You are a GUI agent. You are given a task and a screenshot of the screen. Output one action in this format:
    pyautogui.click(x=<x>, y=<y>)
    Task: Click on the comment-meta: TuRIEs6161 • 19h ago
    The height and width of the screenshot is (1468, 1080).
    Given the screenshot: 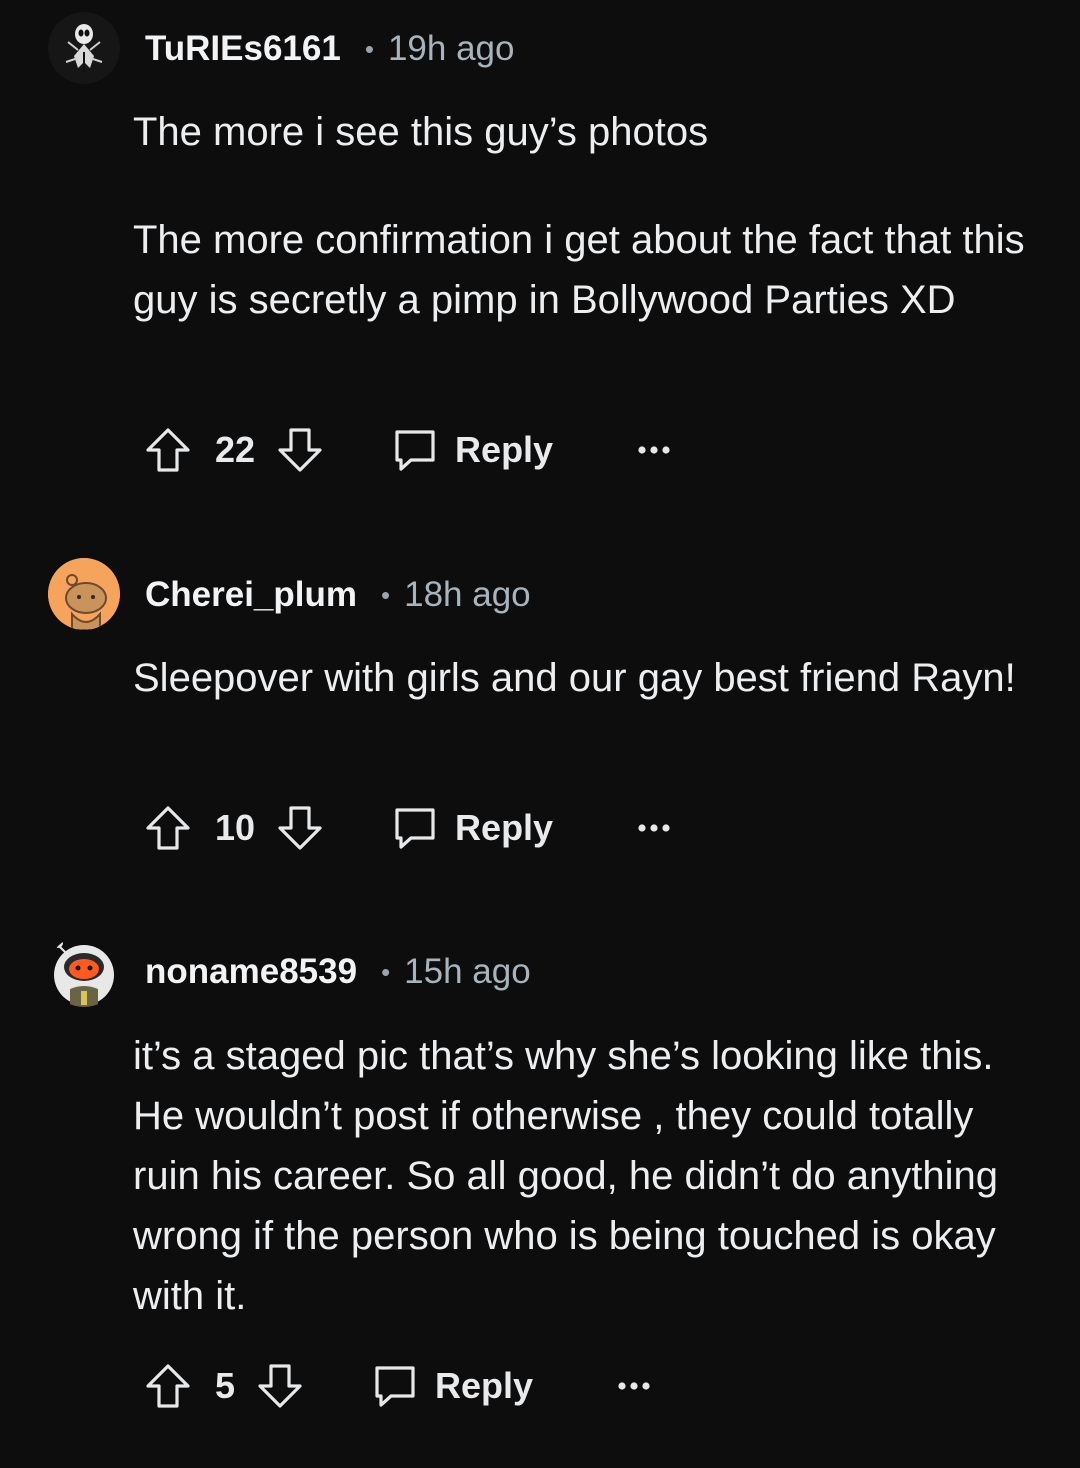 What is the action you would take?
    pyautogui.click(x=329, y=49)
    